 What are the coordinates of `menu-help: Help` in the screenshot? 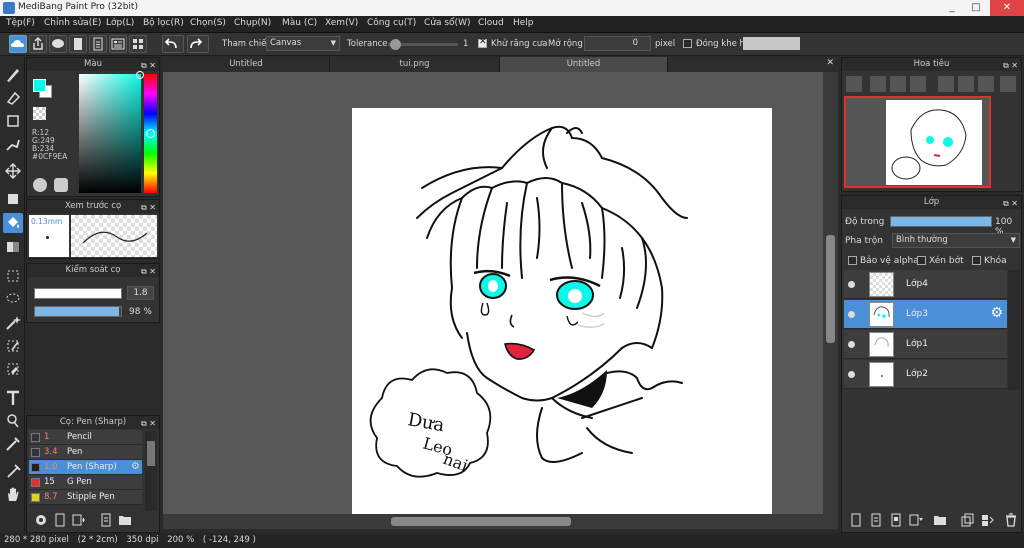 It's located at (523, 23).